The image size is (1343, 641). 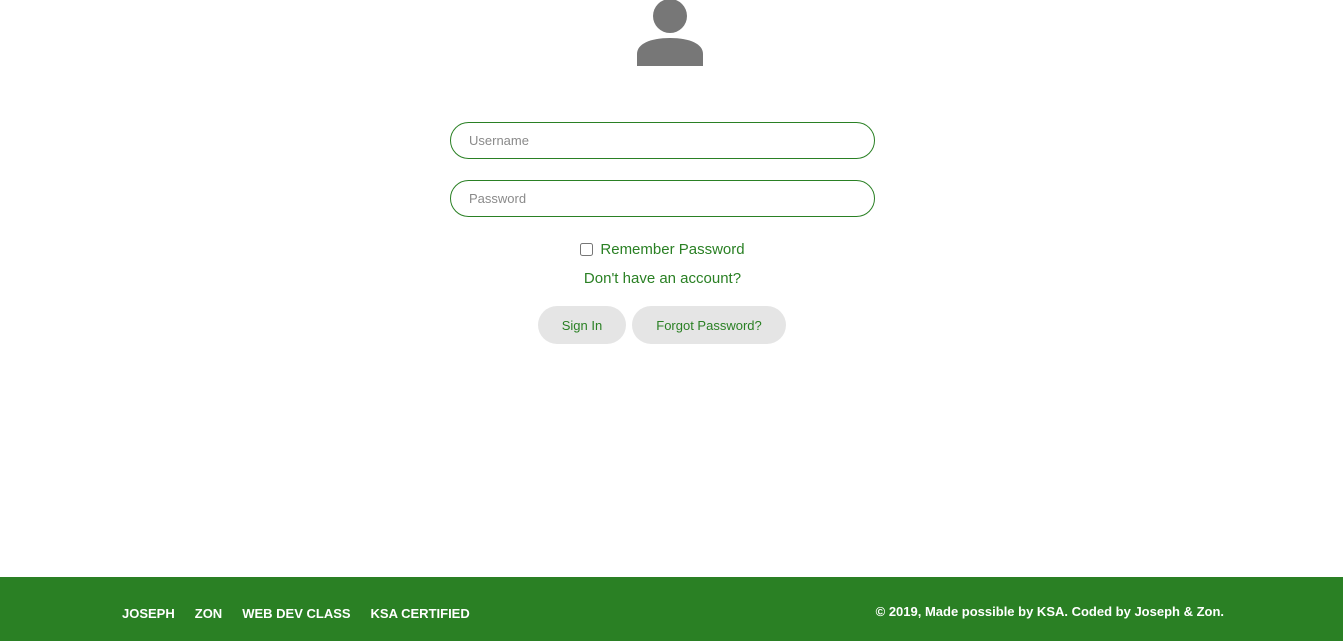 What do you see at coordinates (662, 198) in the screenshot?
I see `password-input` at bounding box center [662, 198].